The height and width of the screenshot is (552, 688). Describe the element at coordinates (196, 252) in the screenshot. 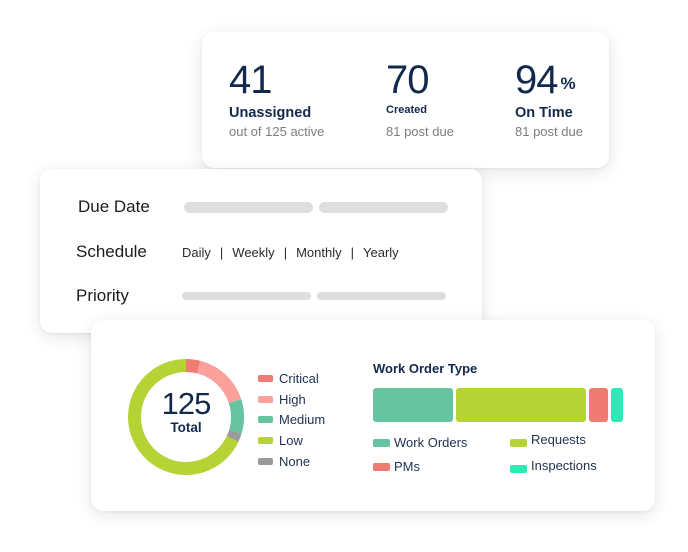

I see `schedule-option-daily: Daily` at that location.